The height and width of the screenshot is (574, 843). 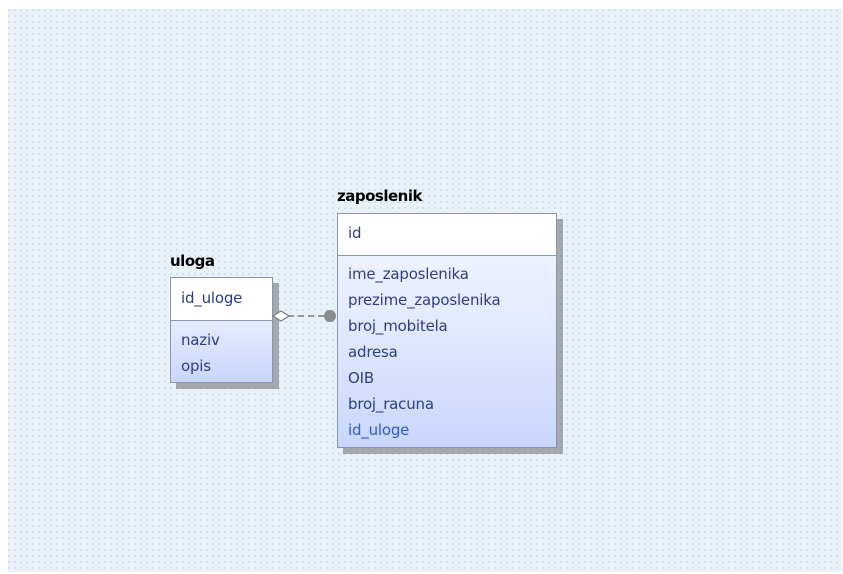 What do you see at coordinates (281, 316) in the screenshot?
I see `zero-or-one-diamond-icon` at bounding box center [281, 316].